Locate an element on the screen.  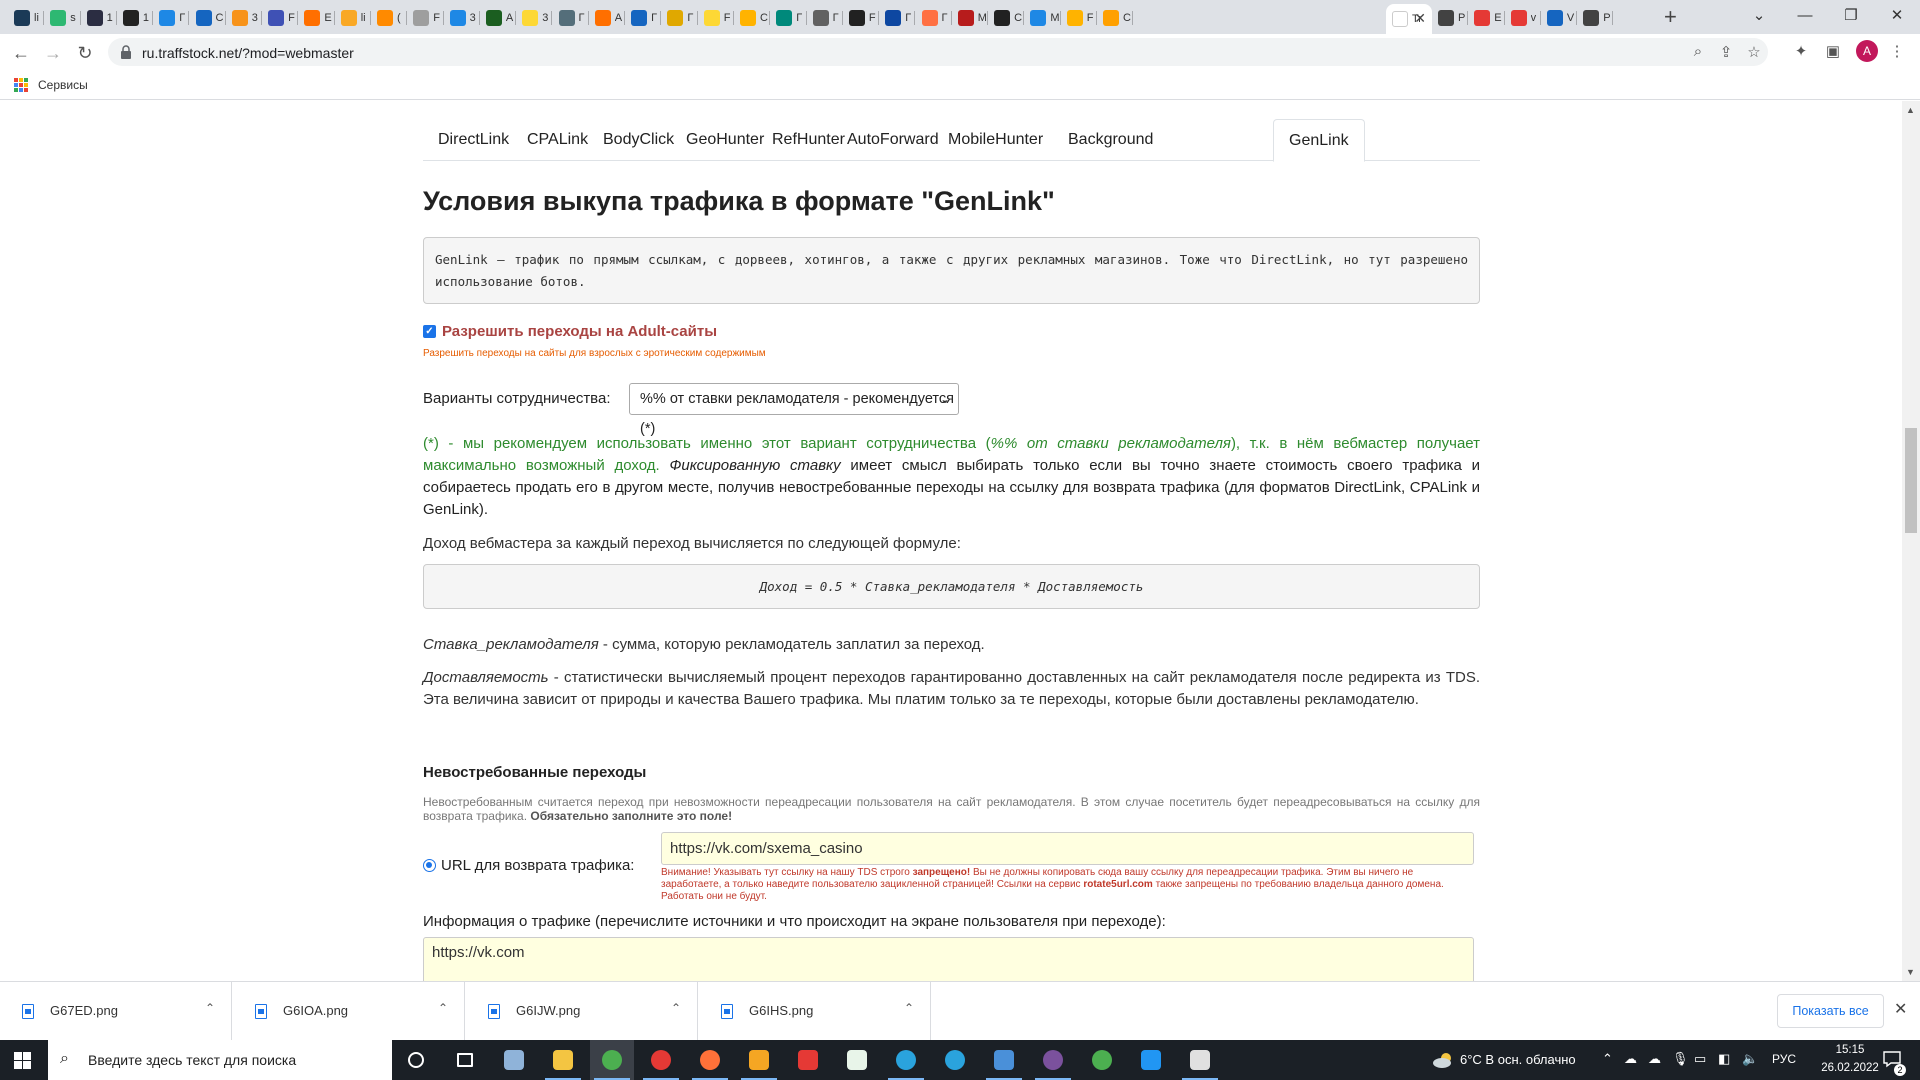
nav-tab-mobilehunter: MobileHunter is located at coordinates (995, 140).